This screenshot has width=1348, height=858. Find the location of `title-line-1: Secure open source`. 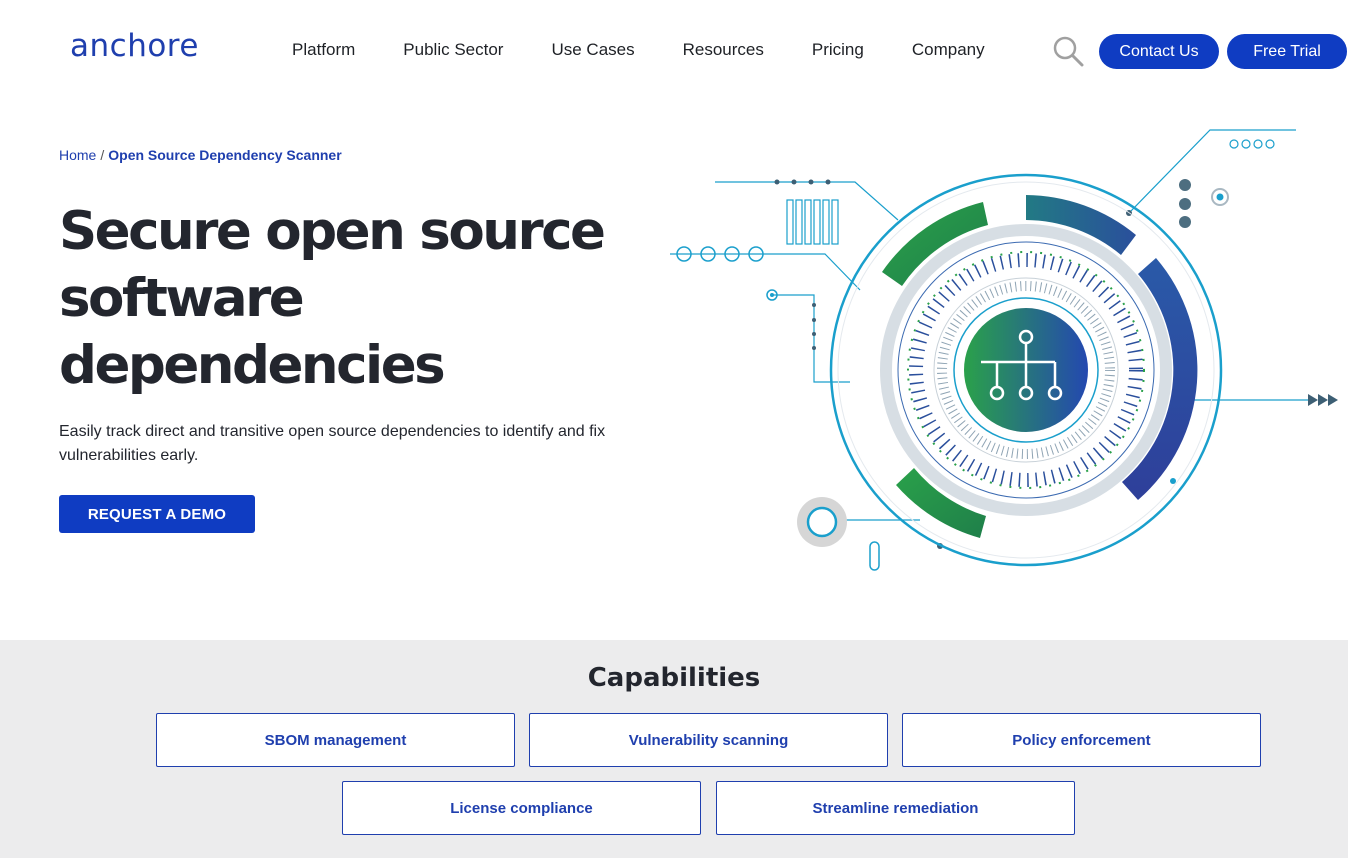

title-line-1: Secure open source is located at coordinates (332, 231).